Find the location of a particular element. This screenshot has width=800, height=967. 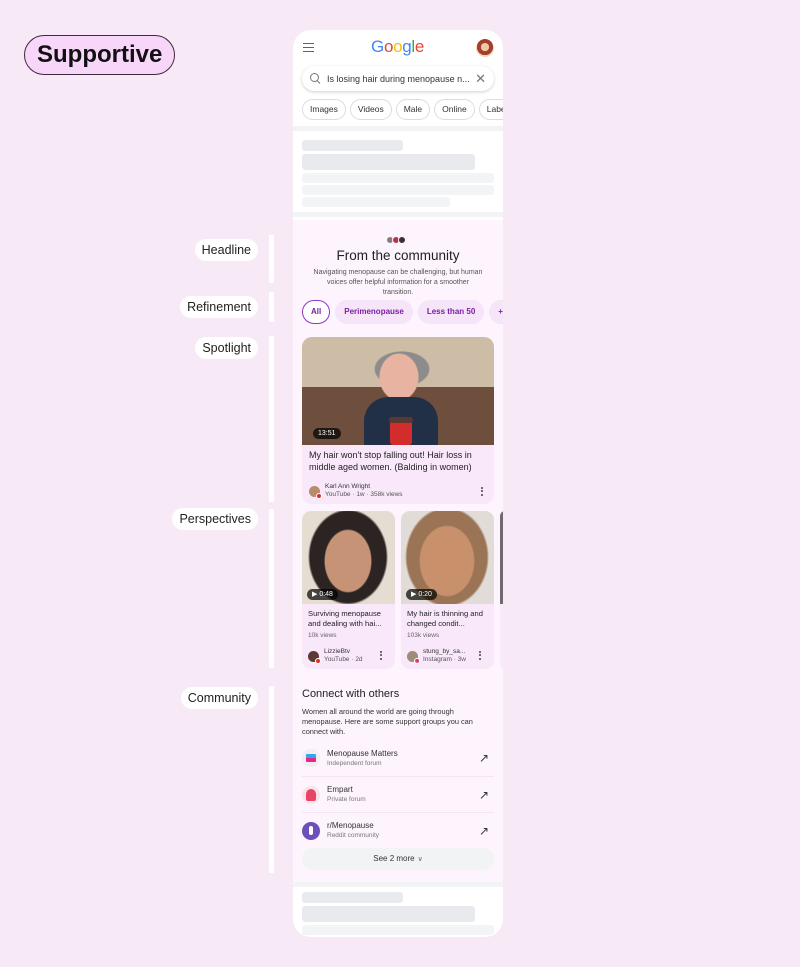

annotation-community: Community is located at coordinates (219, 698).